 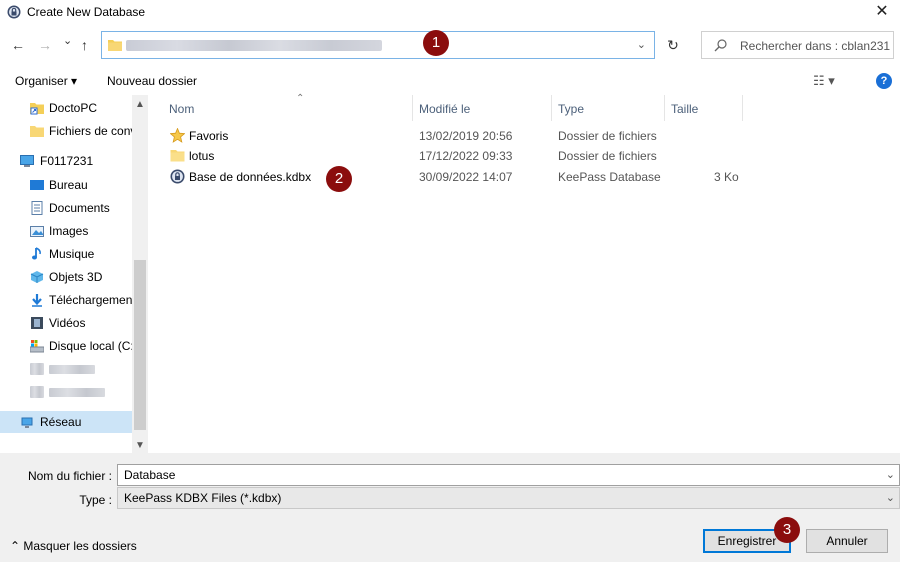 I want to click on column-header-type: Type, so click(x=608, y=108).